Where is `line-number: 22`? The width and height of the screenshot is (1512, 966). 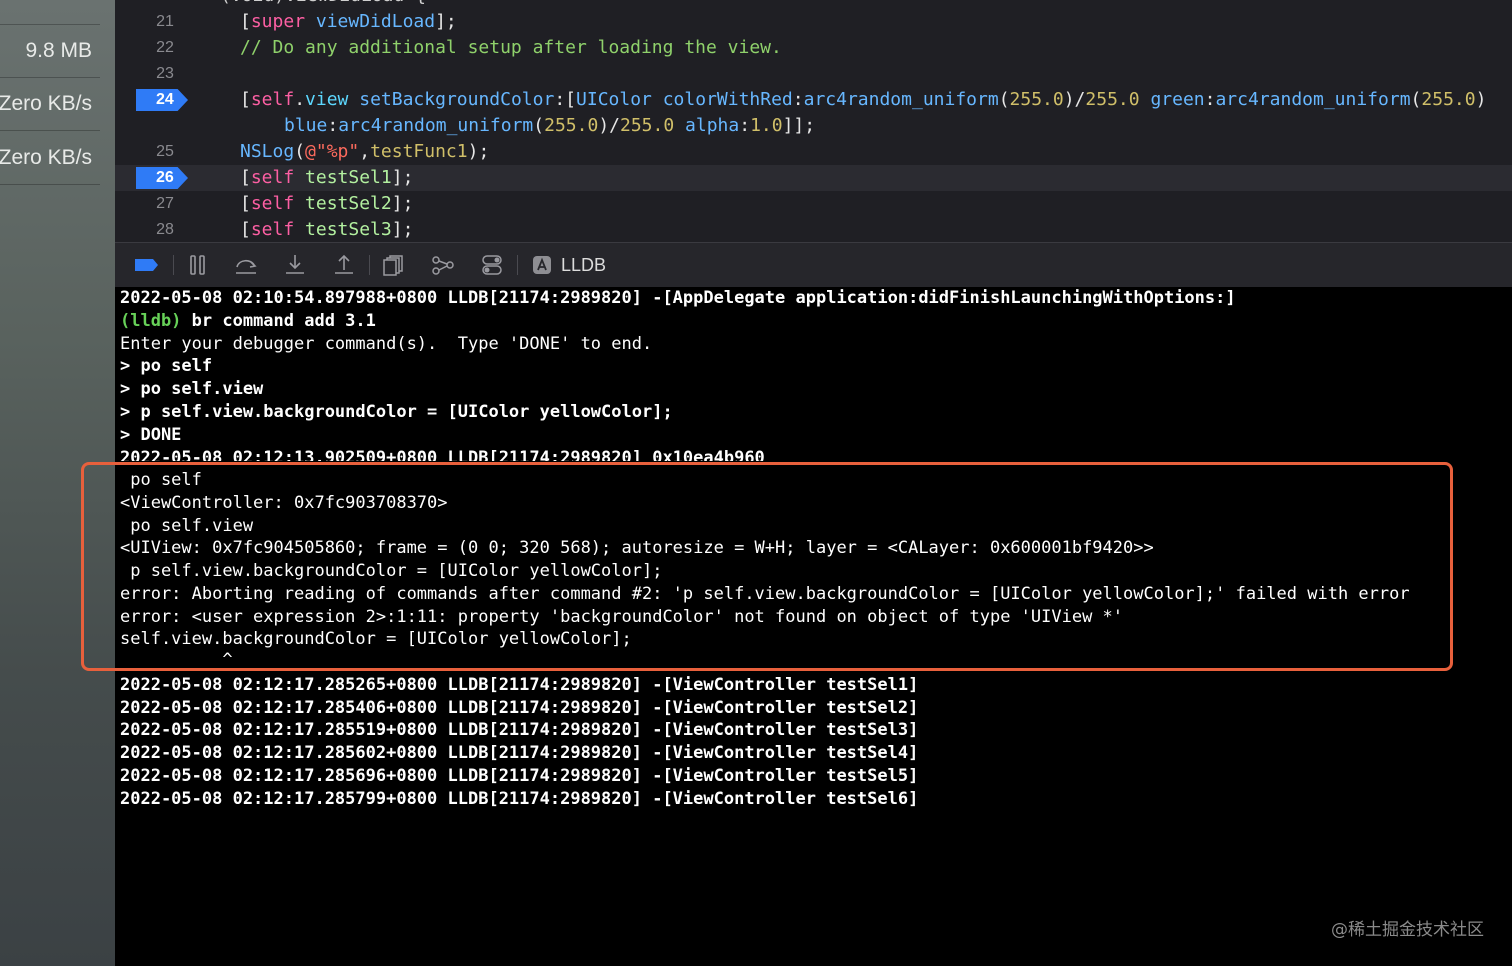
line-number: 22 is located at coordinates (165, 48).